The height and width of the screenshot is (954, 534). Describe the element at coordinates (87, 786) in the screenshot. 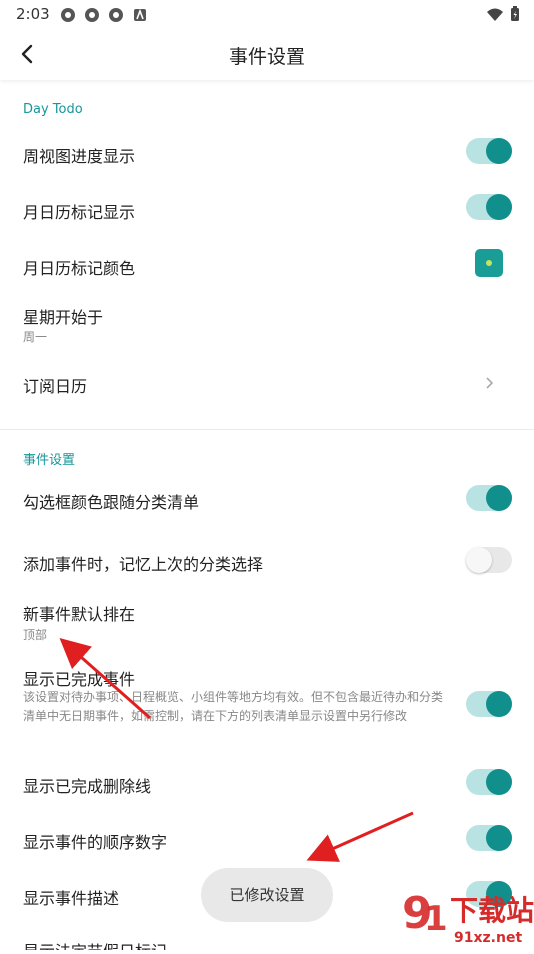

I see `setting-label: 显示已完成删除线` at that location.